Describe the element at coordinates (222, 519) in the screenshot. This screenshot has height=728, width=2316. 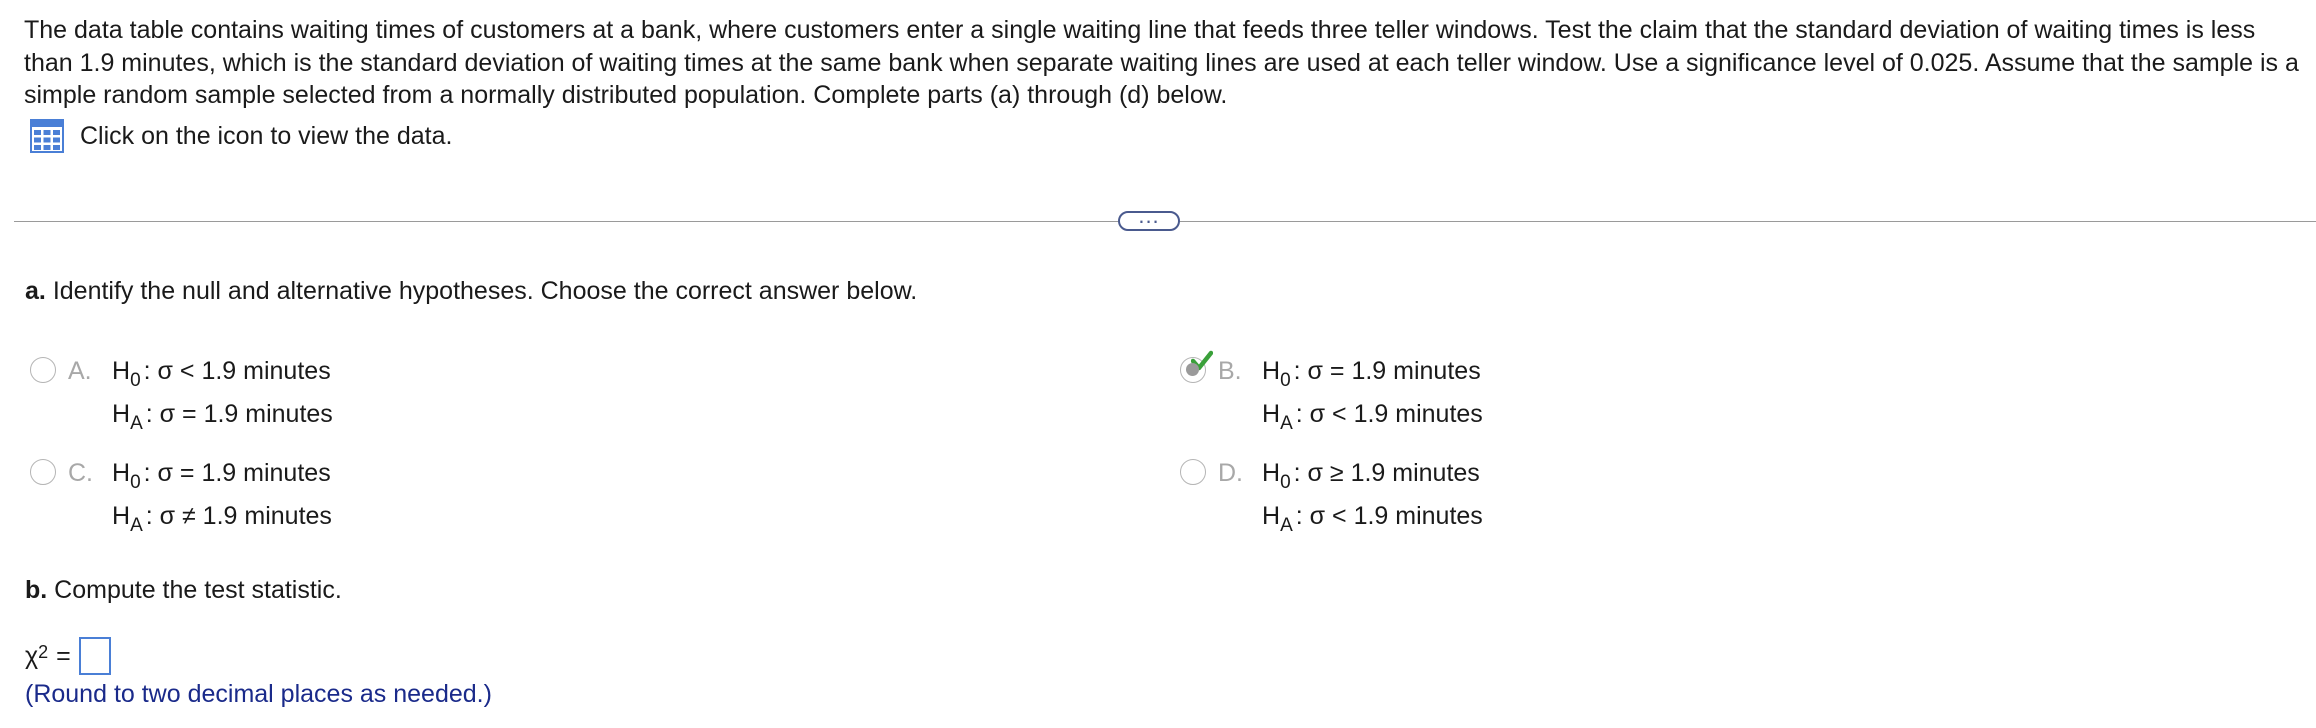
I see `option-c-ha: HA: σ ≠ 1.9 minutes` at that location.